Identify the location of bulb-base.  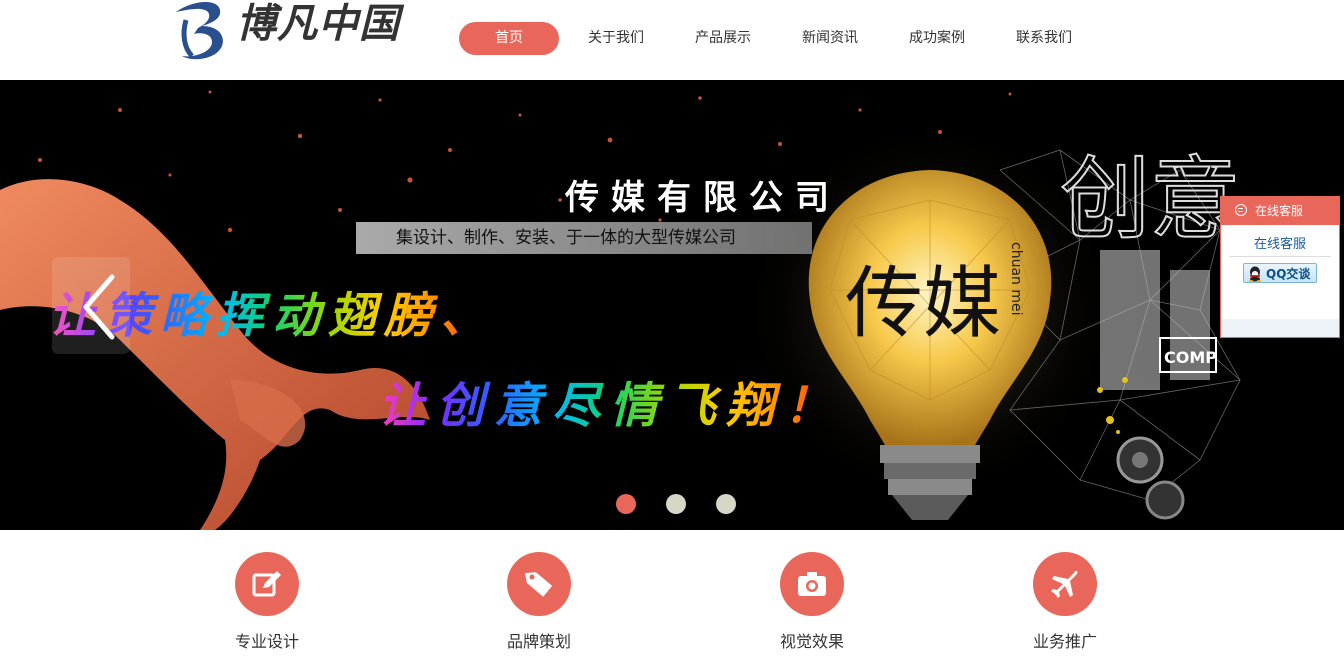
(930, 482).